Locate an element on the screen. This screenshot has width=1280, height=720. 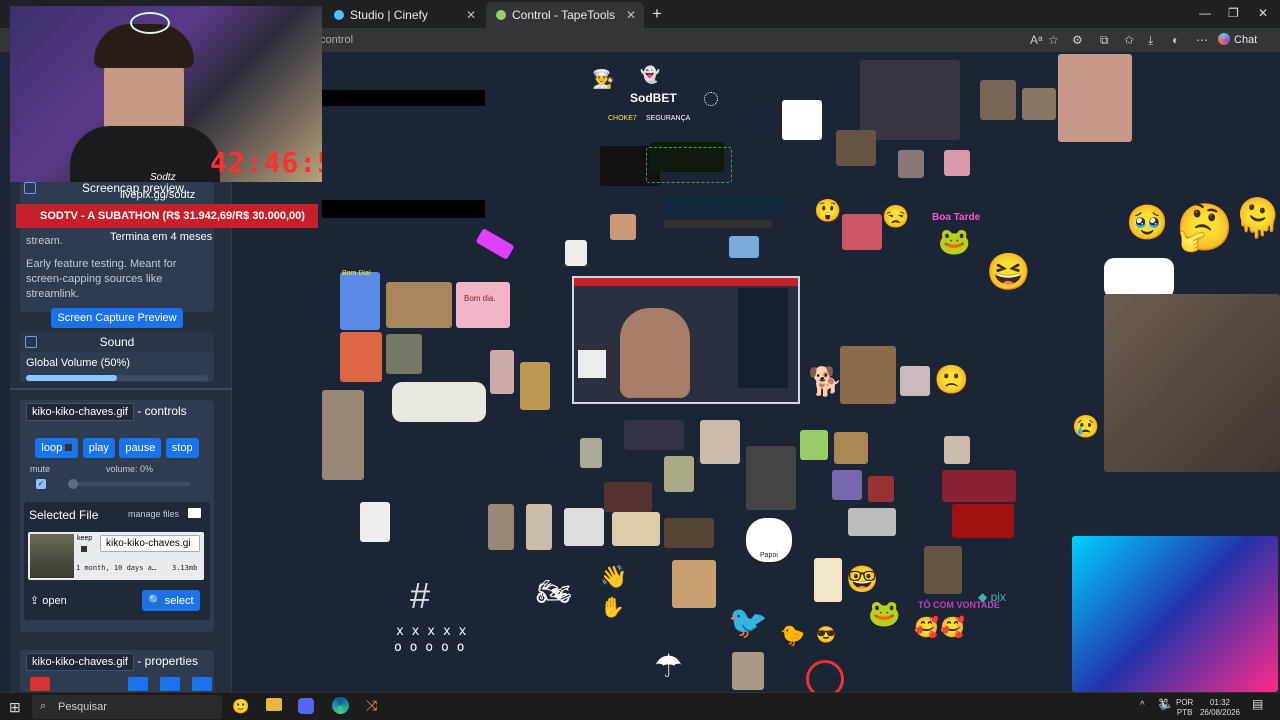
sticker-bom-dia: Bom Dia! is located at coordinates (360, 300).